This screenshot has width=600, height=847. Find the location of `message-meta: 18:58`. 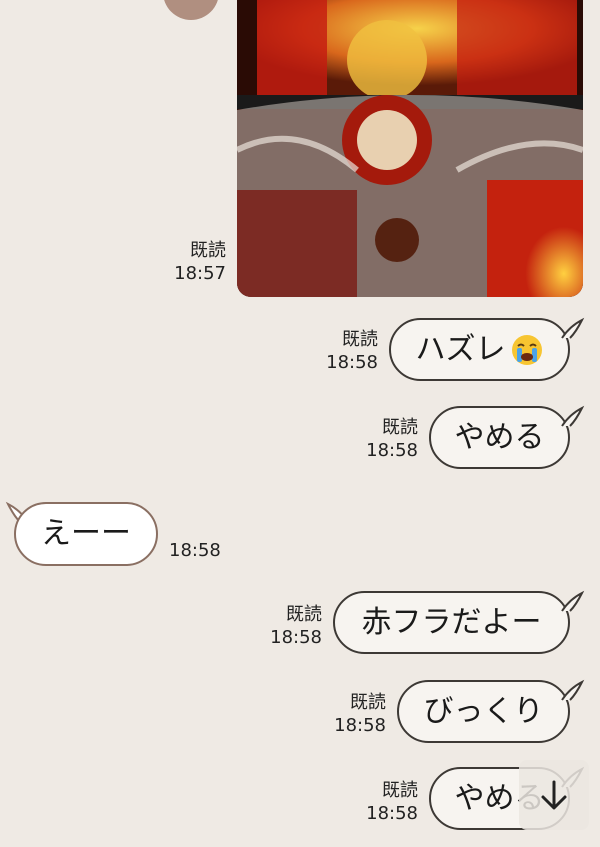

message-meta: 18:58 is located at coordinates (195, 550).